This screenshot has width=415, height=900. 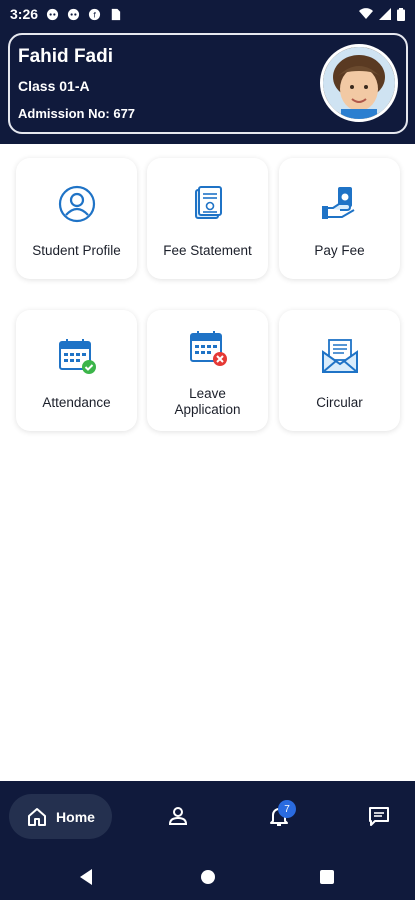 What do you see at coordinates (76, 204) in the screenshot?
I see `user-circle-icon` at bounding box center [76, 204].